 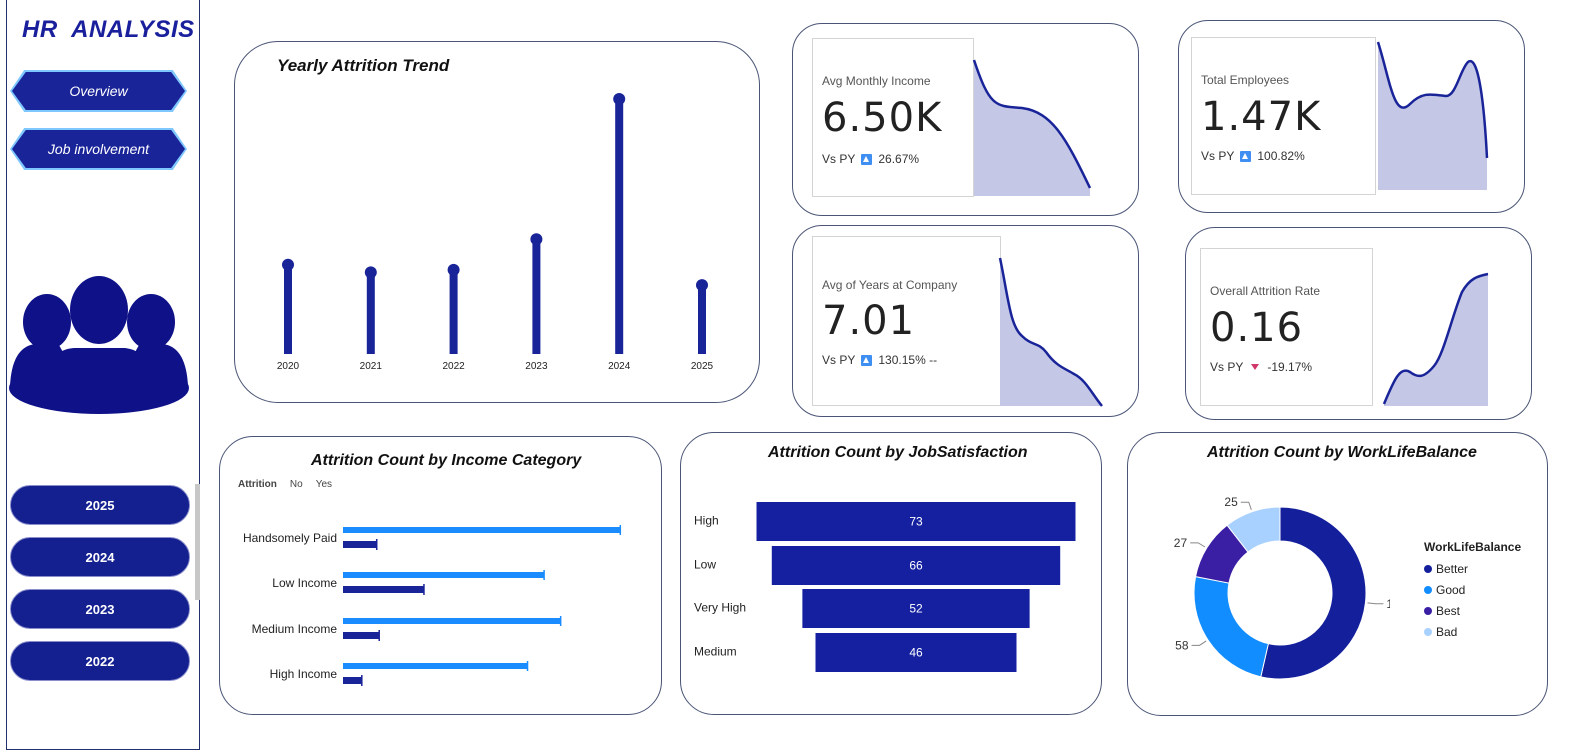 What do you see at coordinates (916, 522) in the screenshot?
I see `funnel-value-label: 73` at bounding box center [916, 522].